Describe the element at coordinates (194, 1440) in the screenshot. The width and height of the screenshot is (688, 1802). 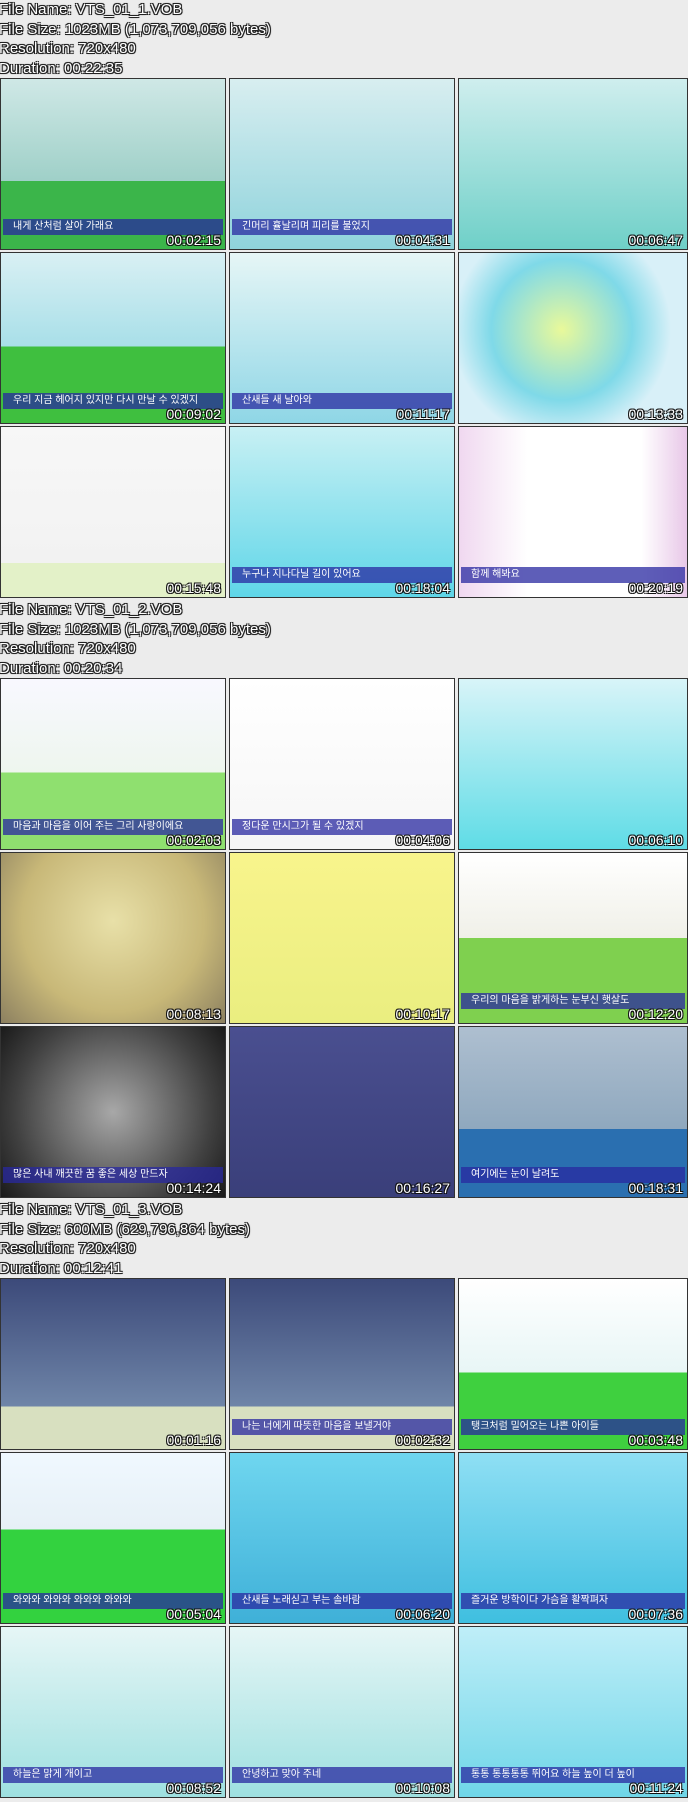
I see `timestamp-label: 00:01:16` at that location.